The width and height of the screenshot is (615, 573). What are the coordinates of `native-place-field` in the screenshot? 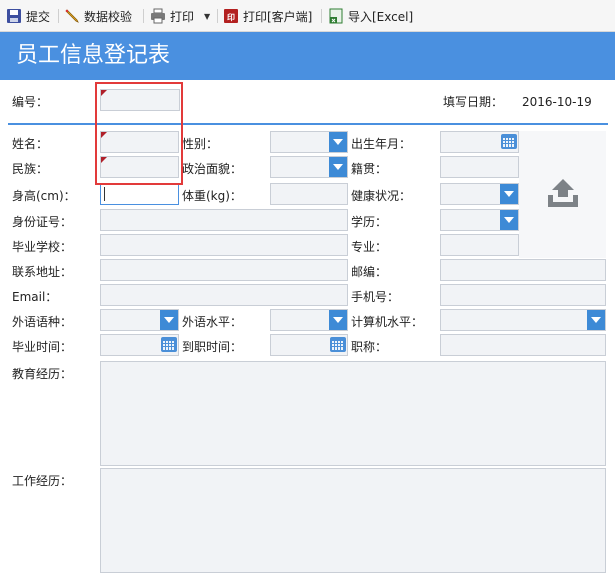 It's located at (479, 167).